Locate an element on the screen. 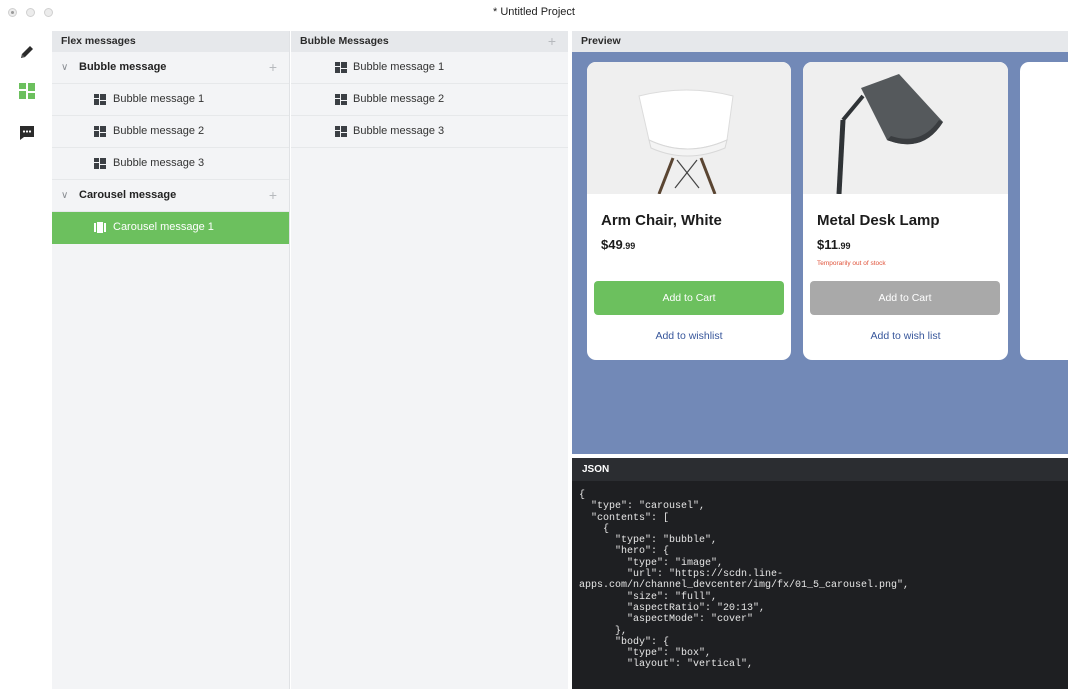 The height and width of the screenshot is (689, 1068). carousel-icon is located at coordinates (100, 227).